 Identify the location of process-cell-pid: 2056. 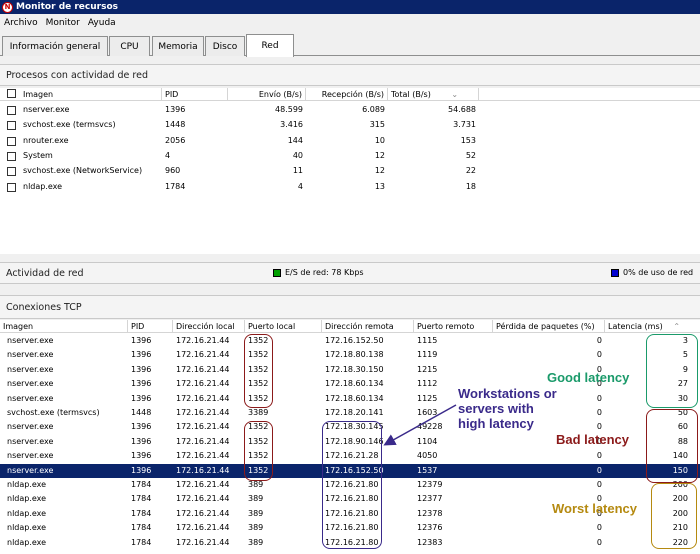
(175, 140).